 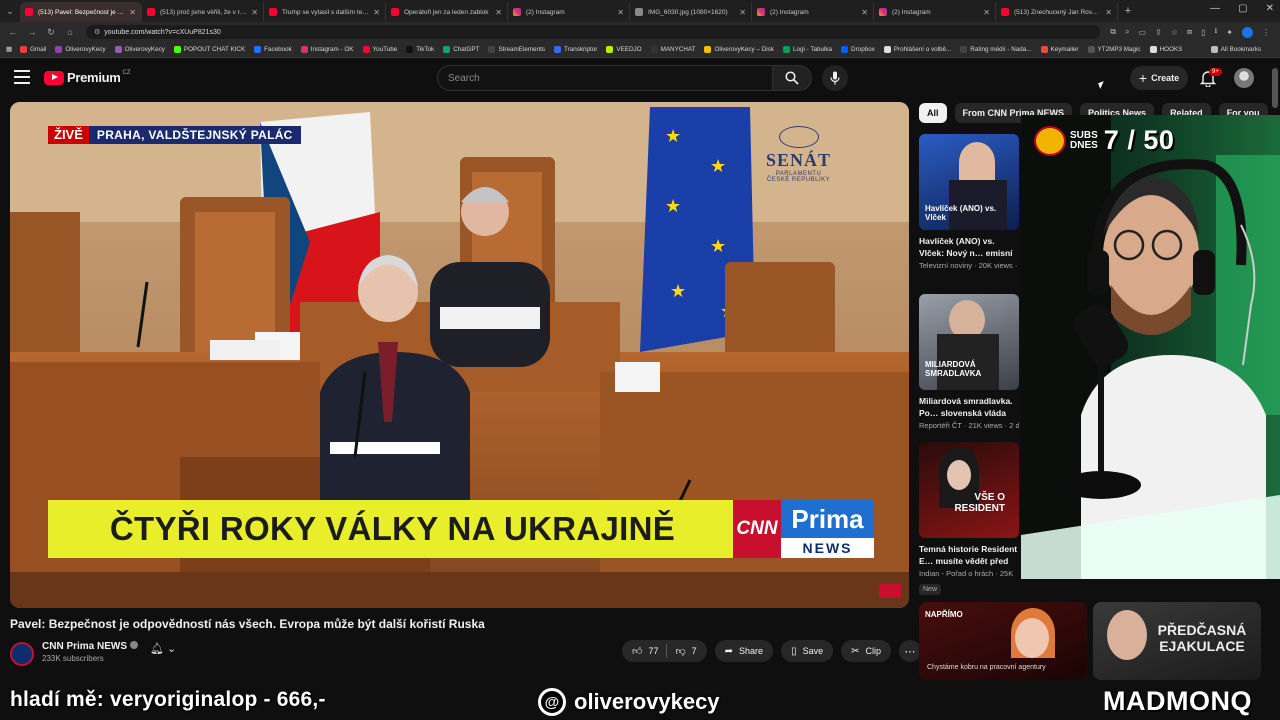 I want to click on bookmark-item: Transkriptor, so click(x=575, y=49).